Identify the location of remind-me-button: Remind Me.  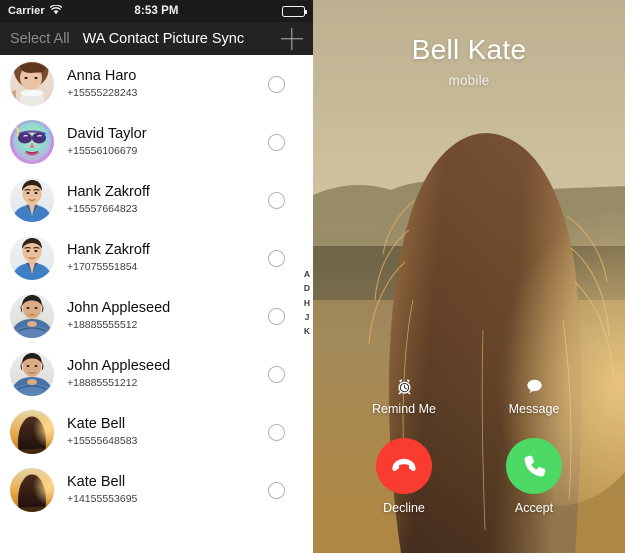
(404, 396).